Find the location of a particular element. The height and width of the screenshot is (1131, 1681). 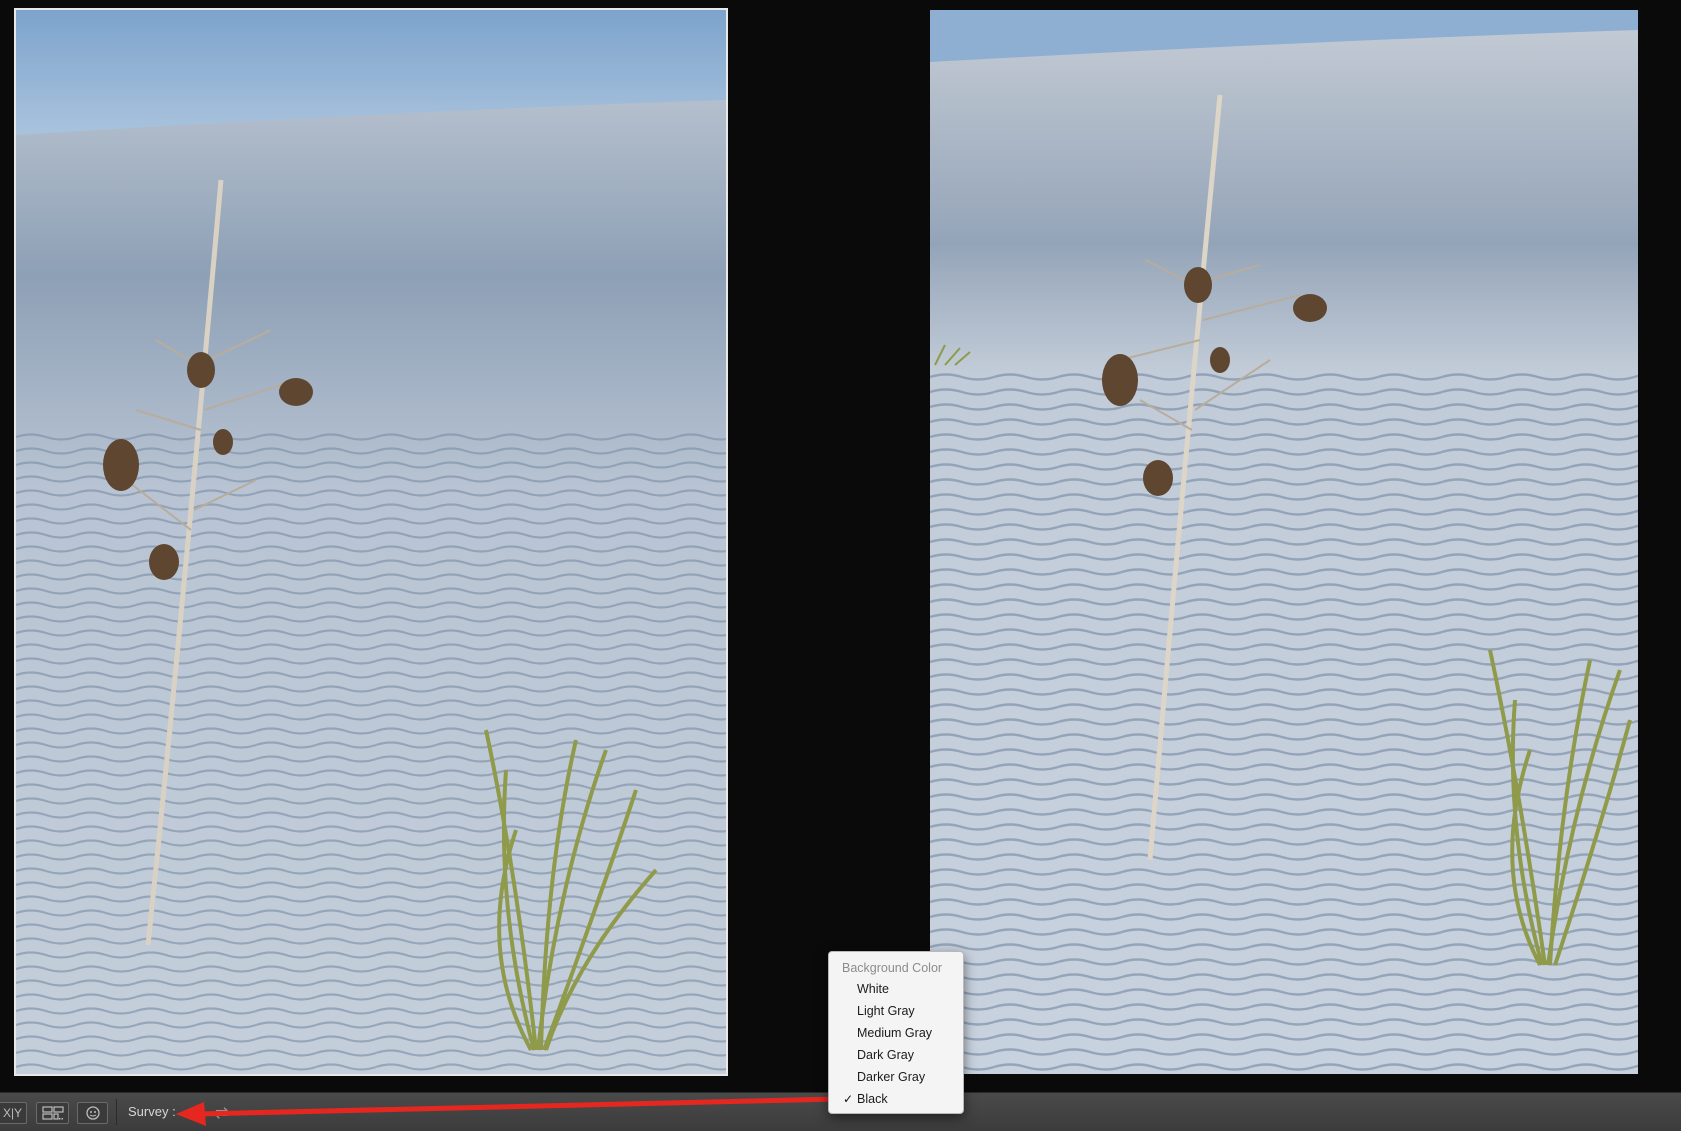

menu-item-medium-gray: Medium Gray is located at coordinates (896, 1033).